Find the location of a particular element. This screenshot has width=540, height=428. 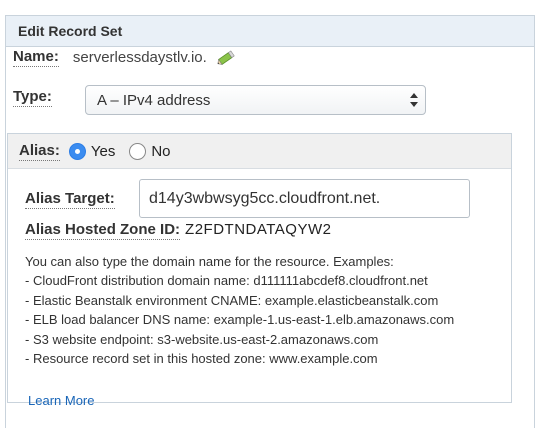

alias-no-label: No is located at coordinates (160, 151).